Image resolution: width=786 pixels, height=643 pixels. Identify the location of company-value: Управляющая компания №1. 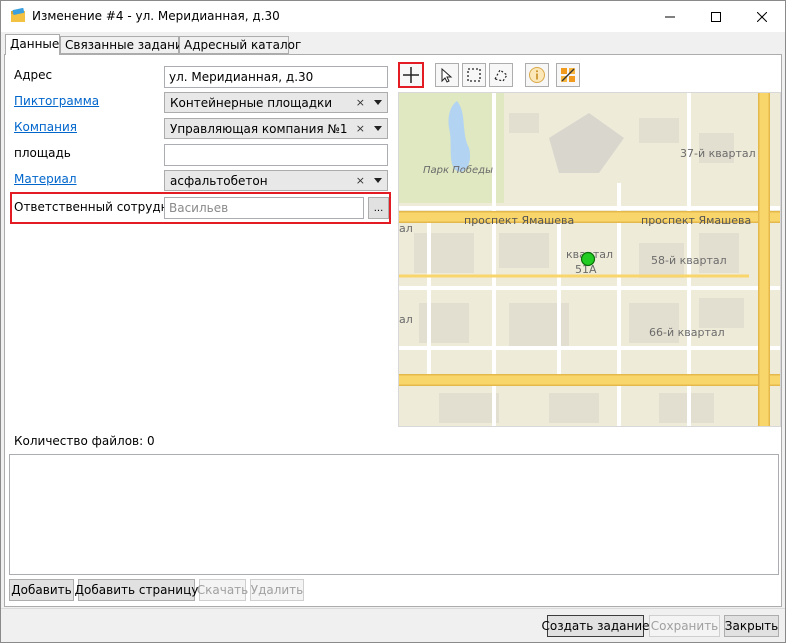
(259, 129).